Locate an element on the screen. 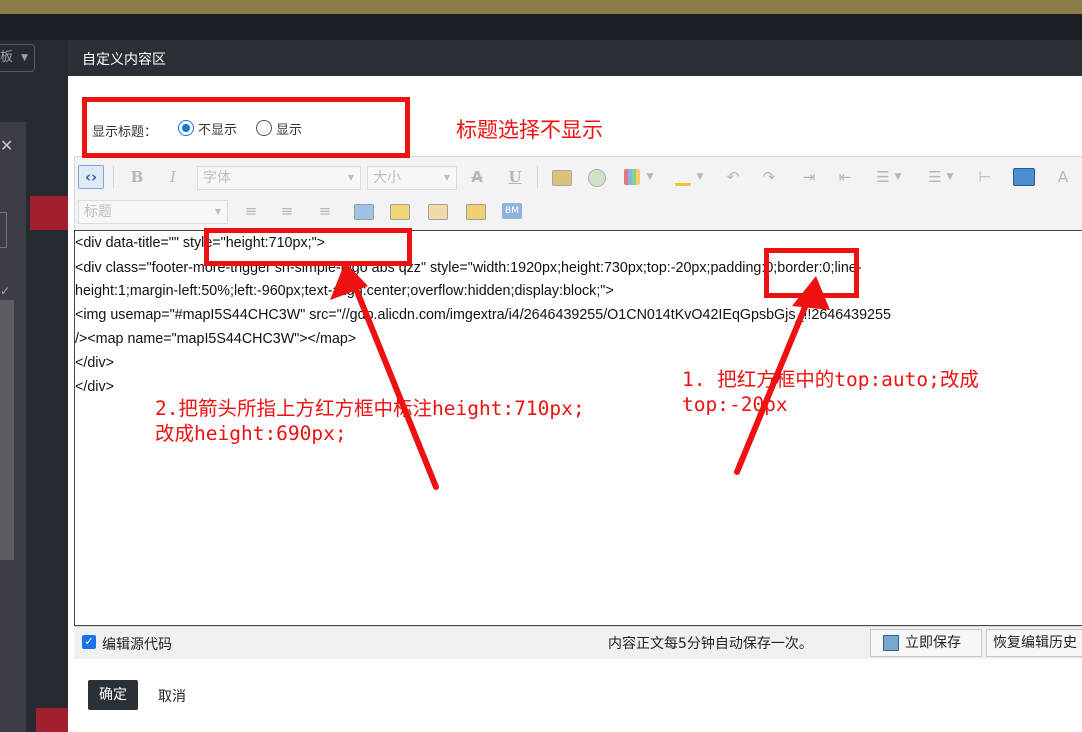  table-icon is located at coordinates (632, 177).